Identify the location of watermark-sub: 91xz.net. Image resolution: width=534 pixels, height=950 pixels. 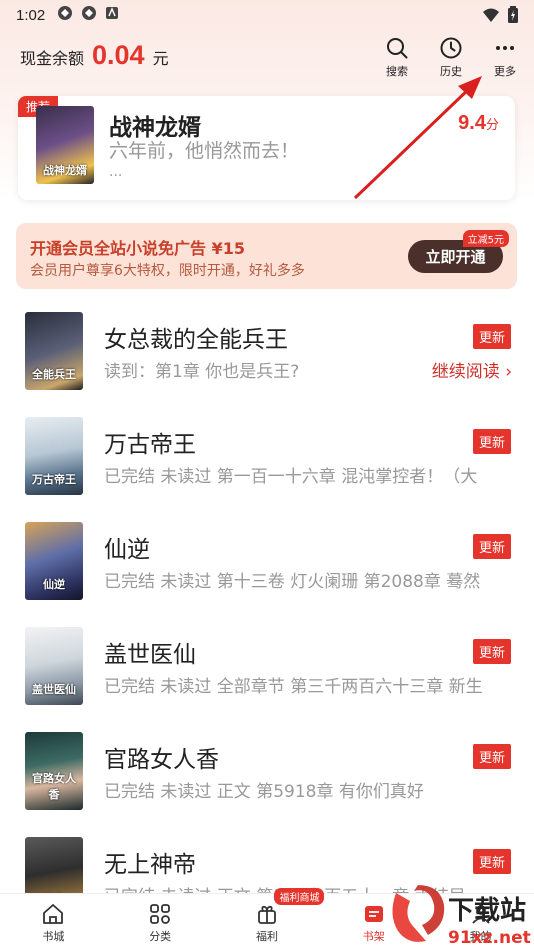
(489, 938).